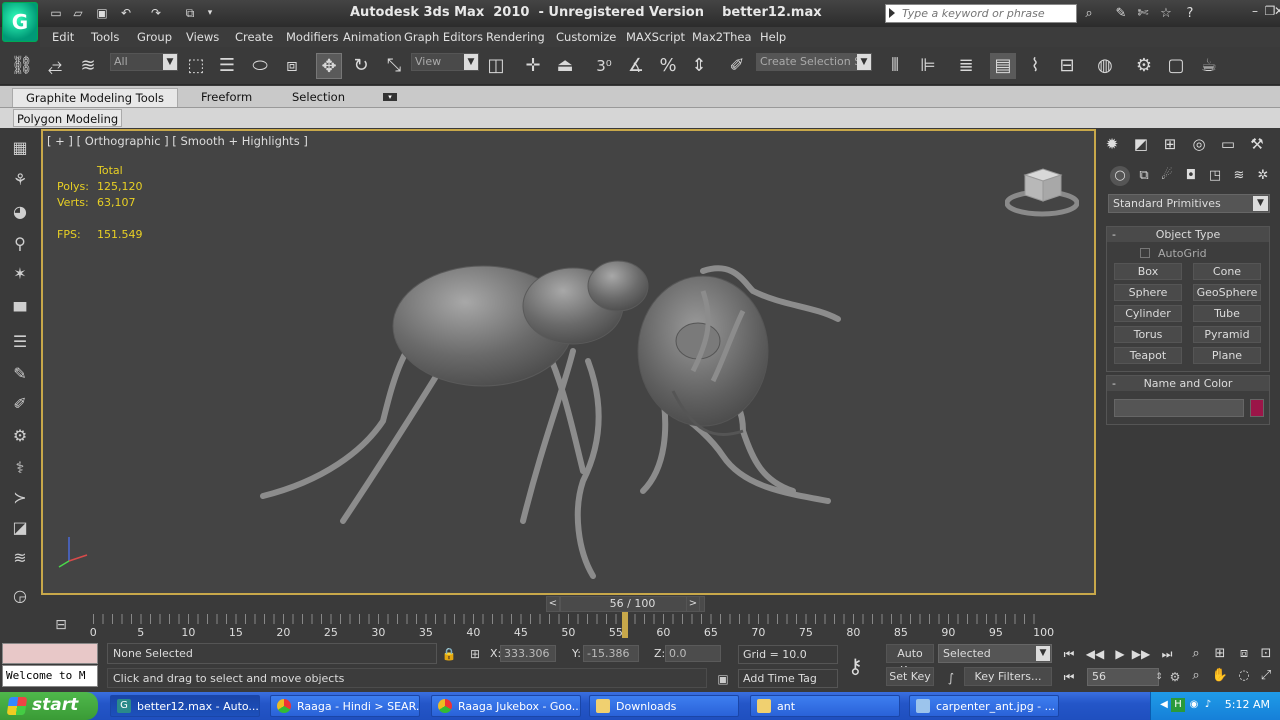  Describe the element at coordinates (1095, 654) in the screenshot. I see `previous-key-icon: ◀◀` at that location.